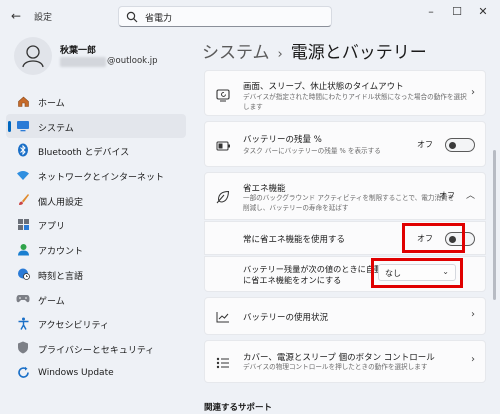 This screenshot has width=500, height=414. I want to click on wifi-icon, so click(23, 175).